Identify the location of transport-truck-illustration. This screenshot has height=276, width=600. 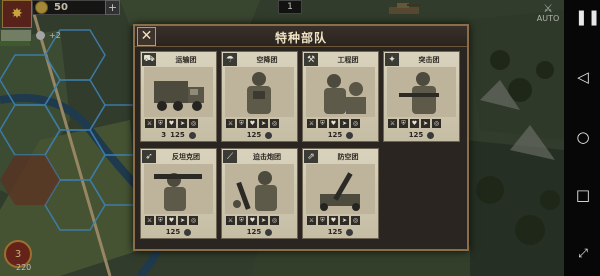
(178, 92).